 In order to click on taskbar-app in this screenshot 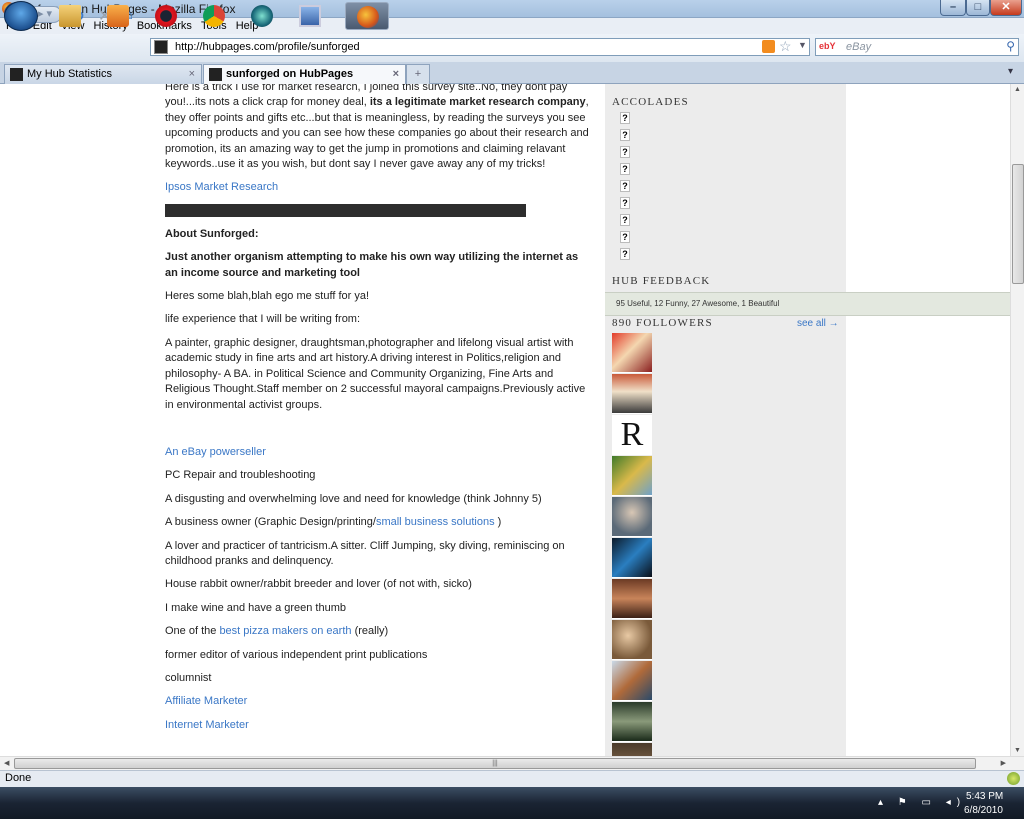, I will do `click(262, 16)`.